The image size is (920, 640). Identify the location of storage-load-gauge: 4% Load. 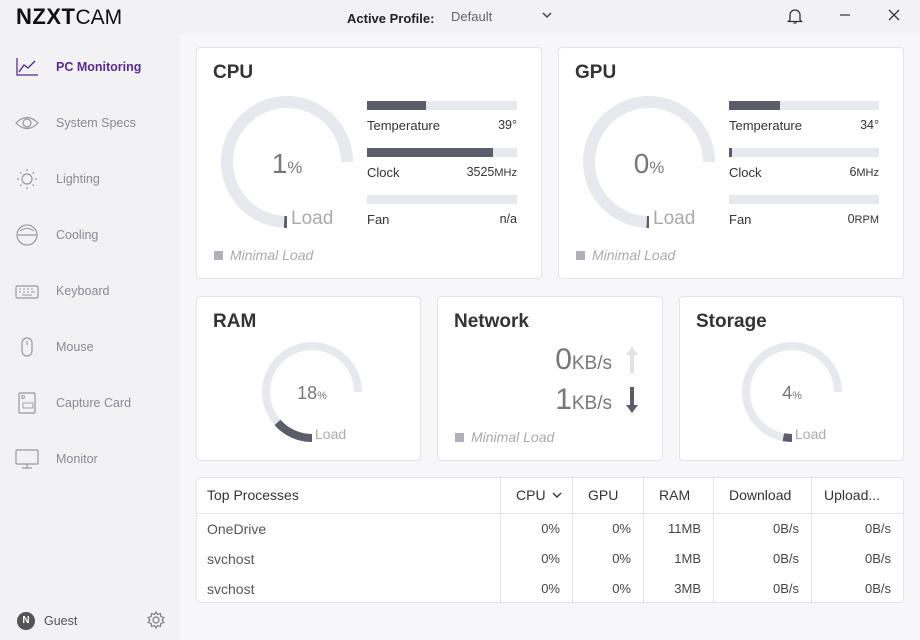
(792, 392).